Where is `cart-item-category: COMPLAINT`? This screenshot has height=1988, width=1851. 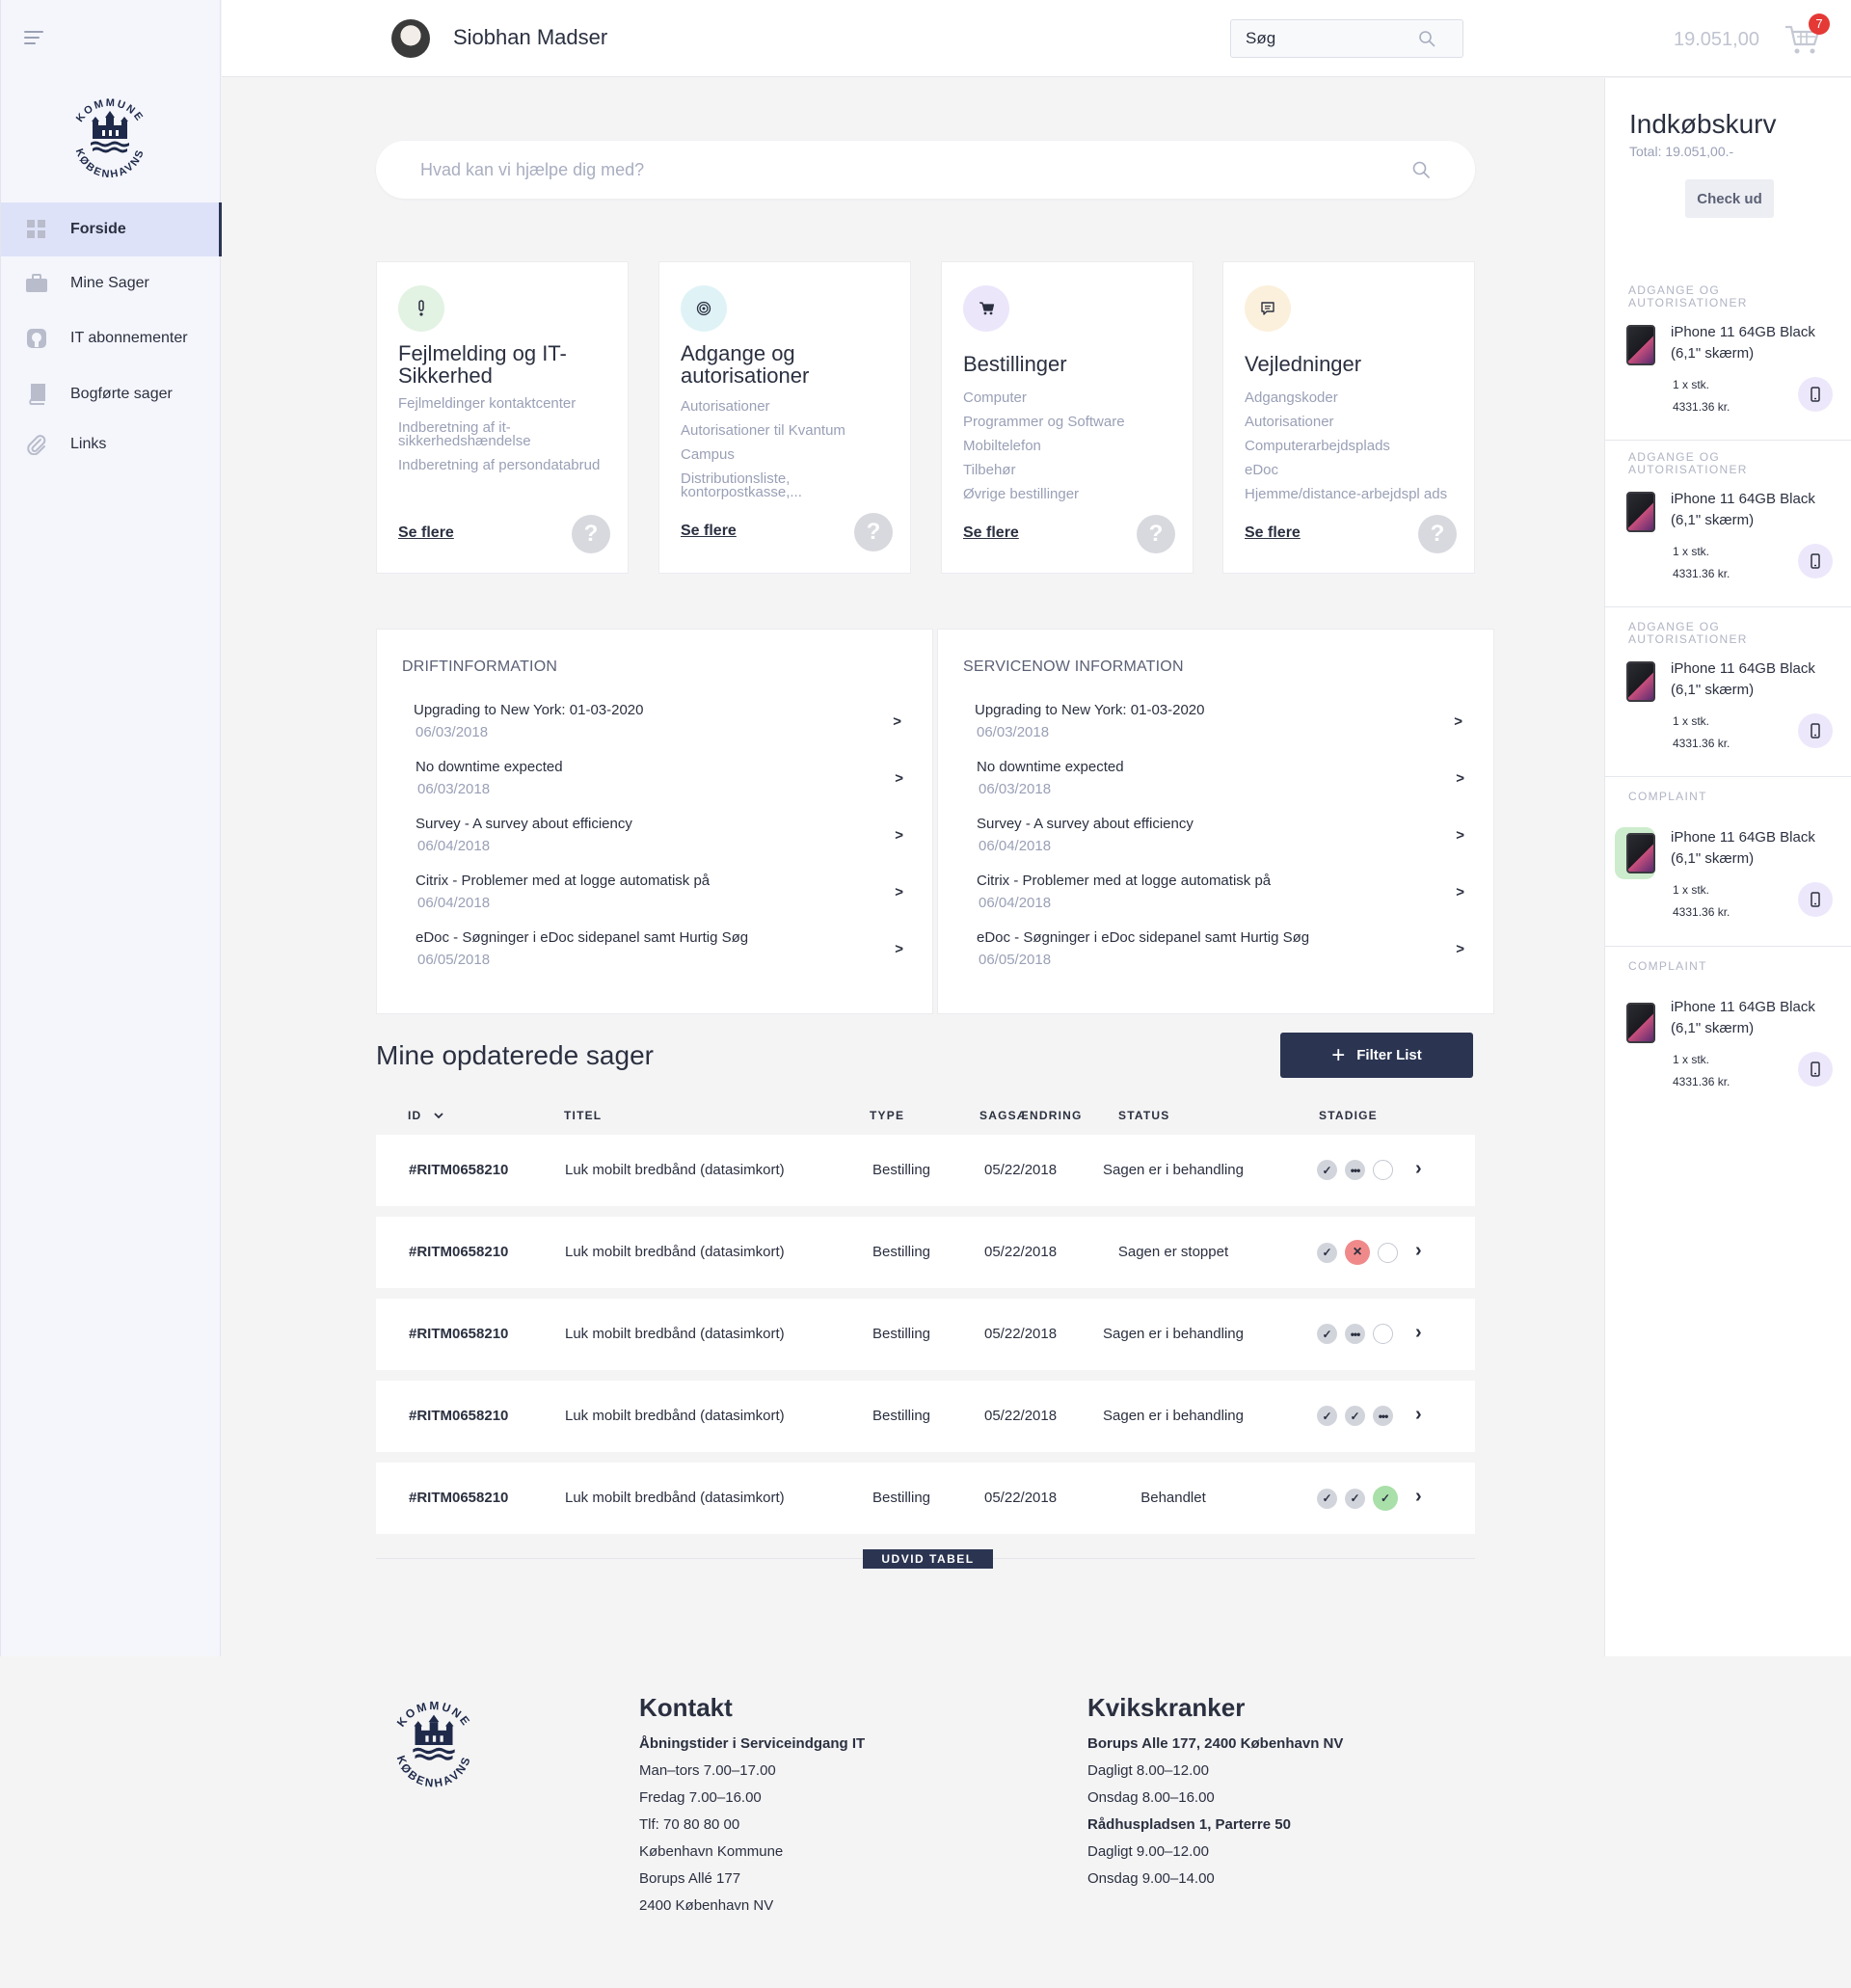
cart-item-category: COMPLAINT is located at coordinates (1667, 966).